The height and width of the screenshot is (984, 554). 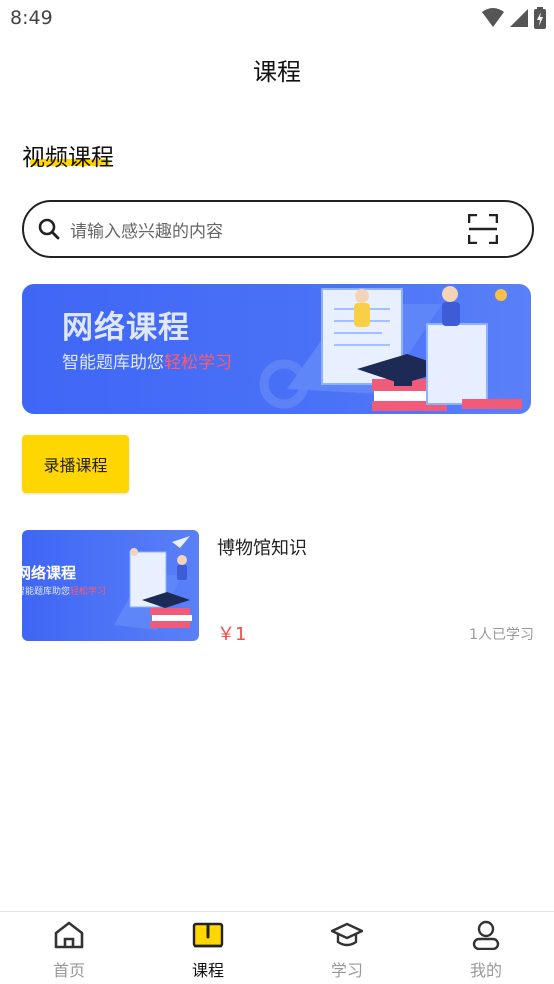 What do you see at coordinates (278, 587) in the screenshot?
I see `list-item: 网络课程 智能题库助您轻松学习 博物馆知识 ￥1 1人已学习` at bounding box center [278, 587].